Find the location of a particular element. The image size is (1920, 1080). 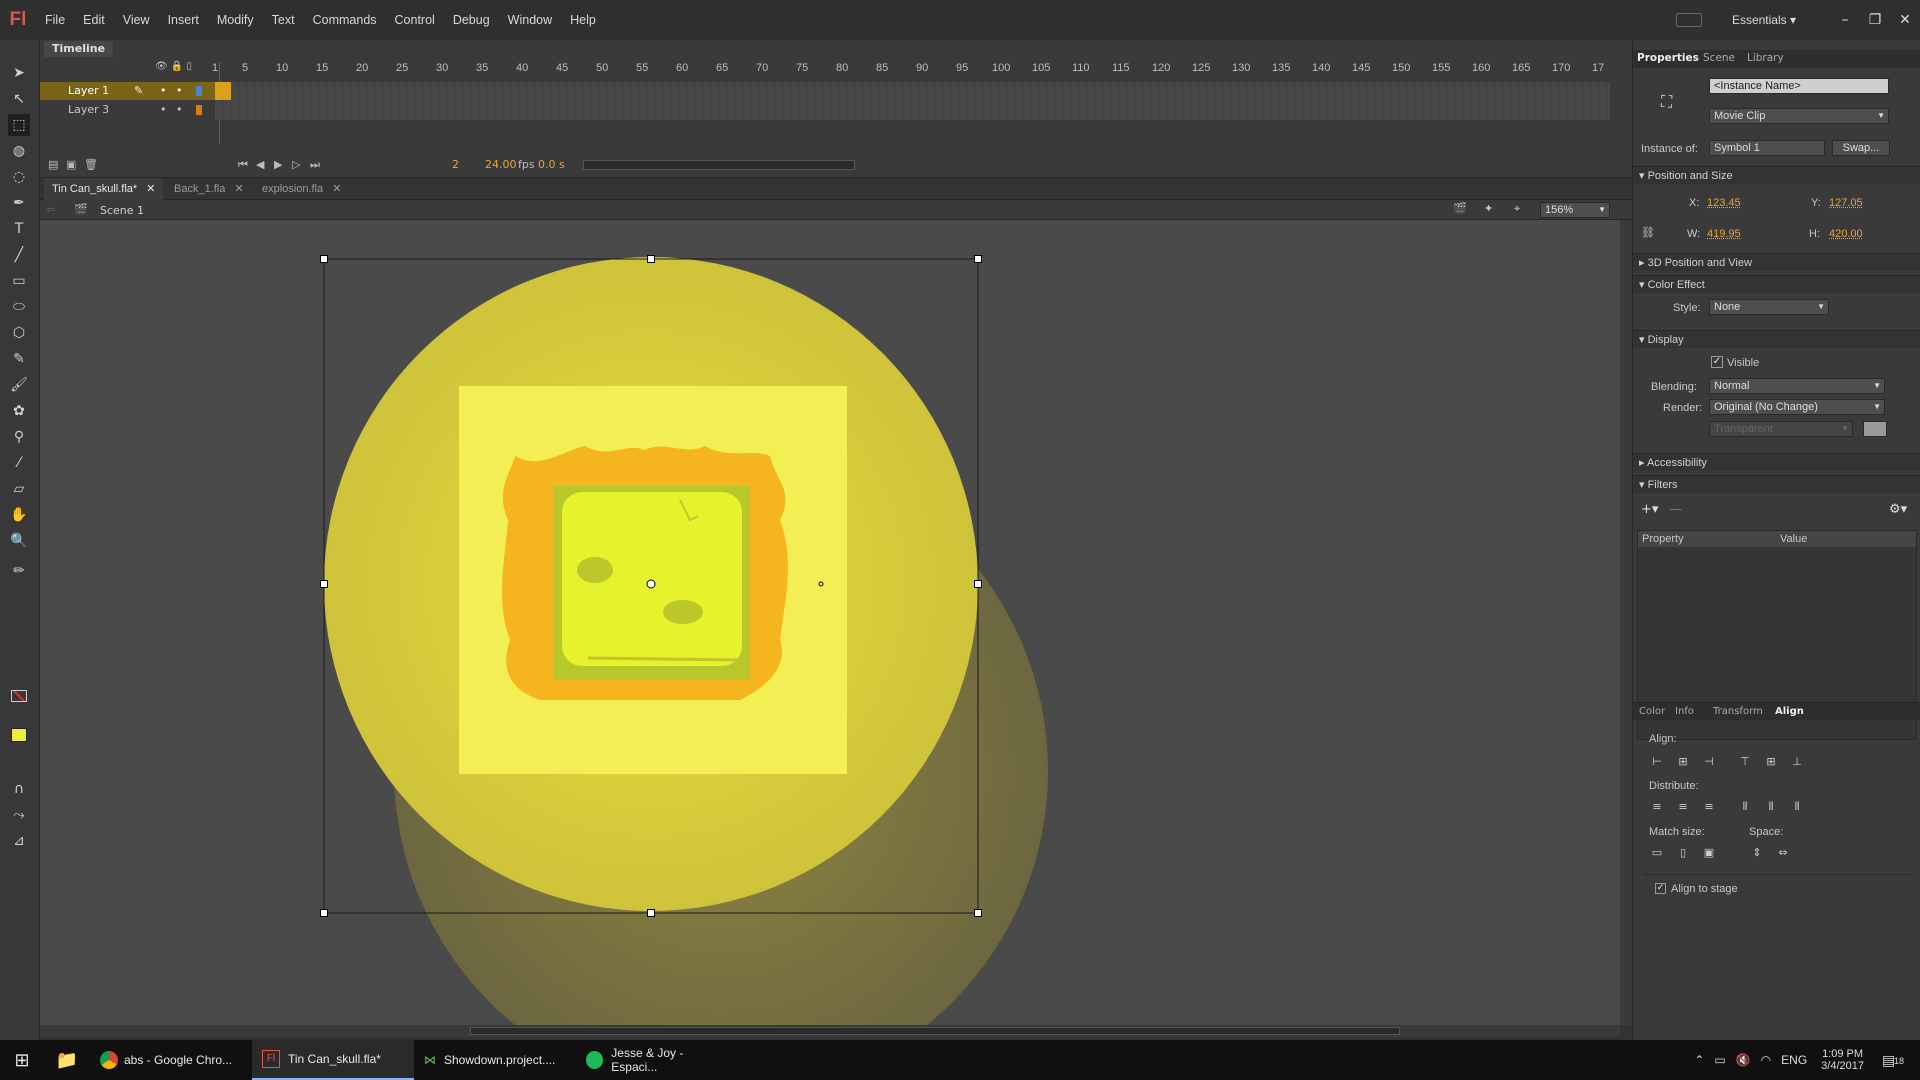

lock-icon: 🔒 is located at coordinates (177, 66).